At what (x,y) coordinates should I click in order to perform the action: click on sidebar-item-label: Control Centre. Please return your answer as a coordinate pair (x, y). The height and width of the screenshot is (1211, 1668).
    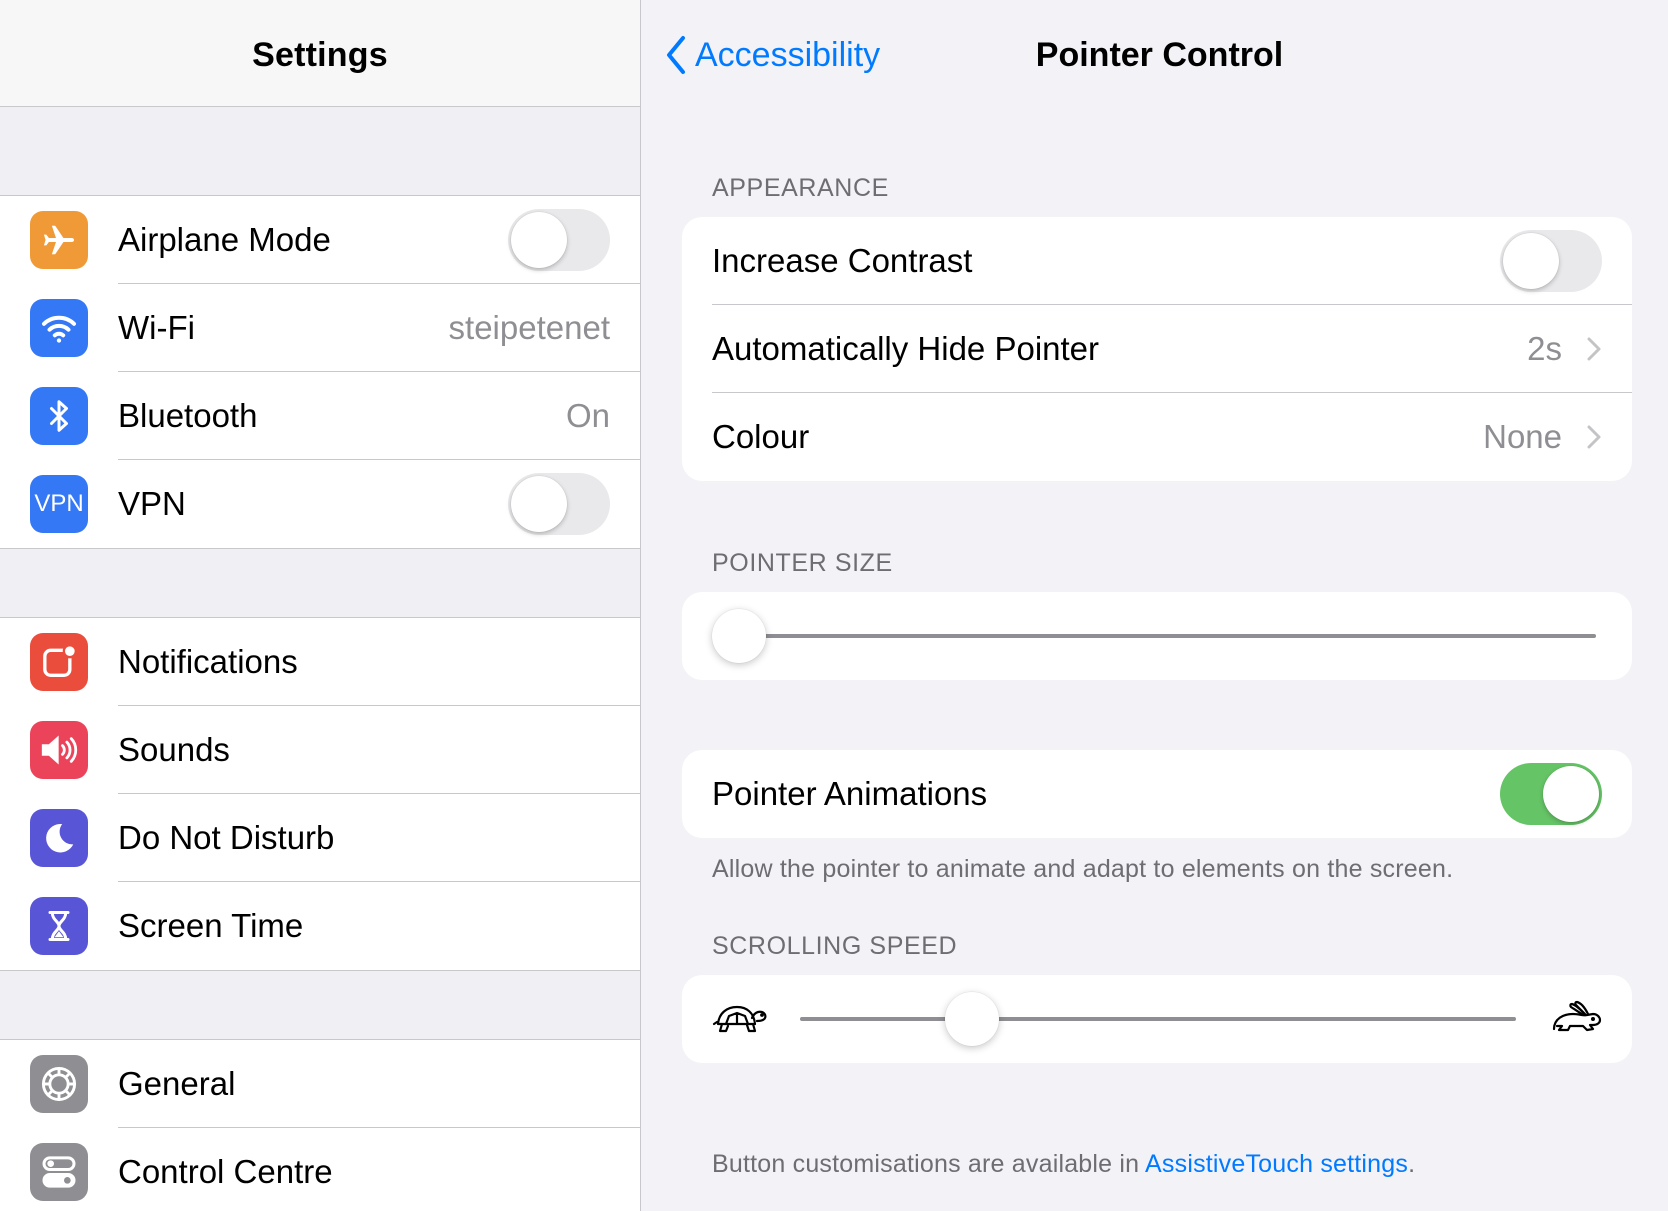
    Looking at the image, I should click on (225, 1171).